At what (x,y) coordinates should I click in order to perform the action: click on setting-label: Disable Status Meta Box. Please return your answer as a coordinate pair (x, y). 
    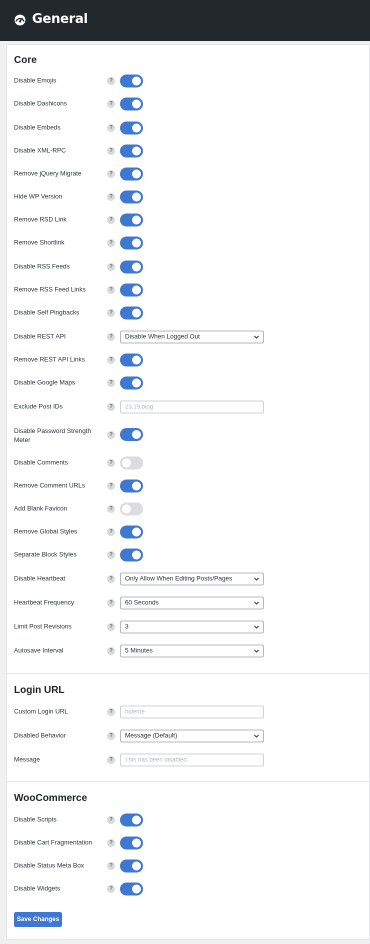
    Looking at the image, I should click on (49, 866).